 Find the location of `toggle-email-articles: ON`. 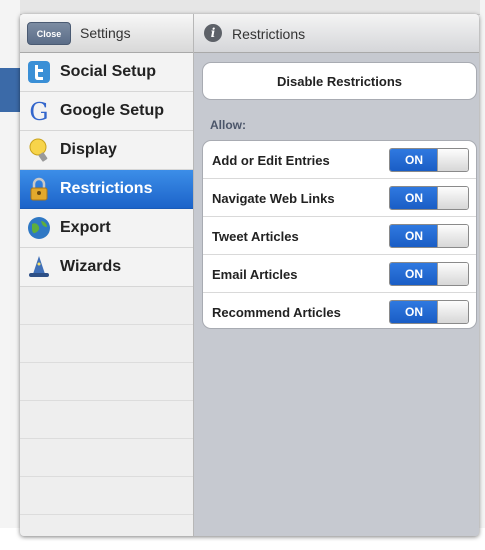

toggle-email-articles: ON is located at coordinates (429, 274).